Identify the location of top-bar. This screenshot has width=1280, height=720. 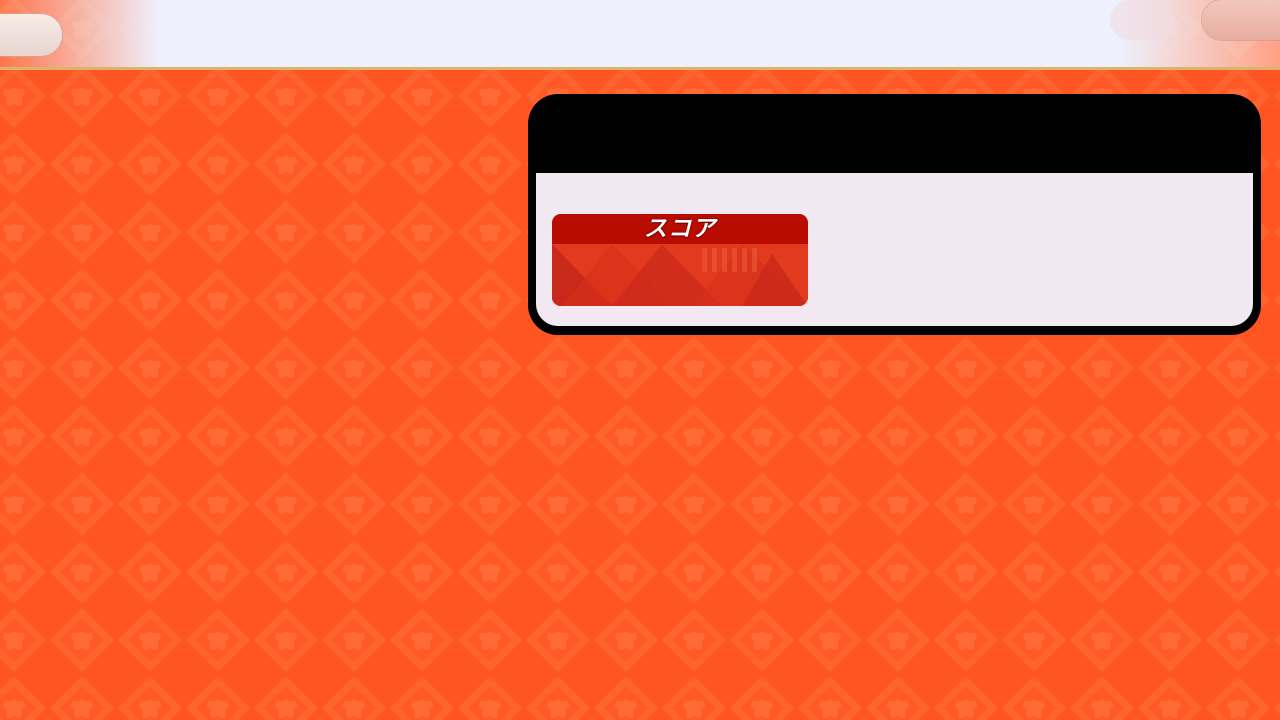
(640, 35).